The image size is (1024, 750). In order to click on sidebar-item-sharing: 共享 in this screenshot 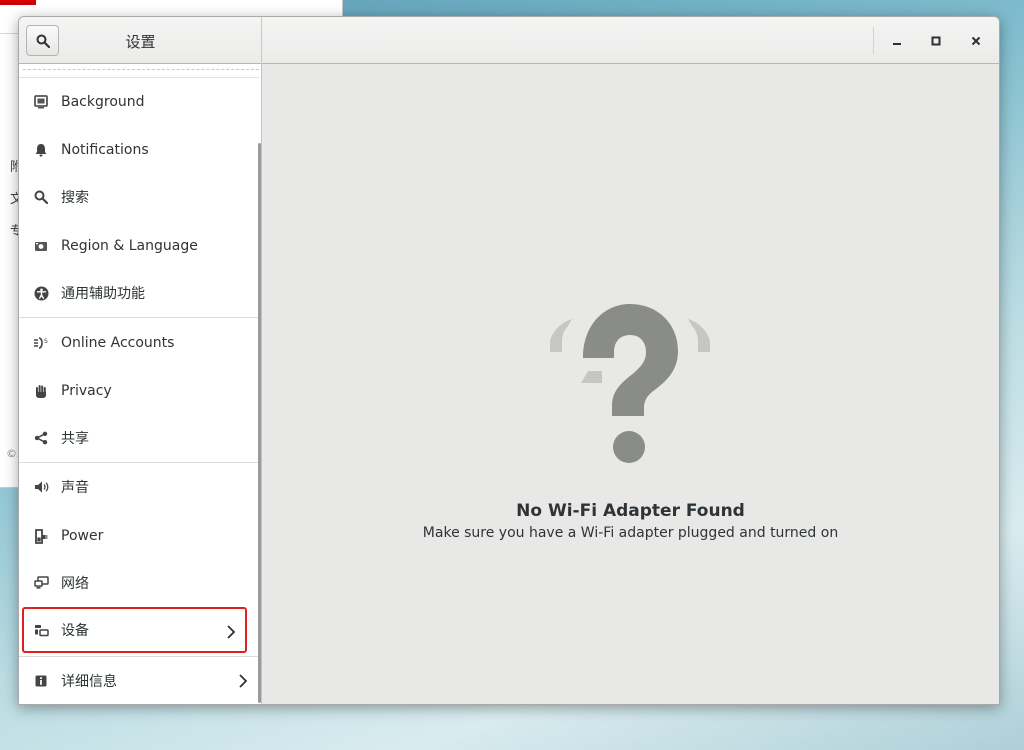, I will do `click(138, 438)`.